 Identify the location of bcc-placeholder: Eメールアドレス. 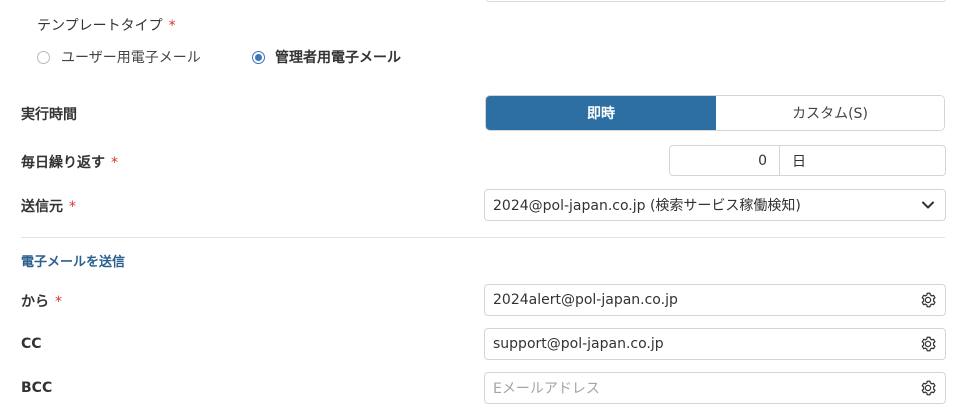
(546, 389).